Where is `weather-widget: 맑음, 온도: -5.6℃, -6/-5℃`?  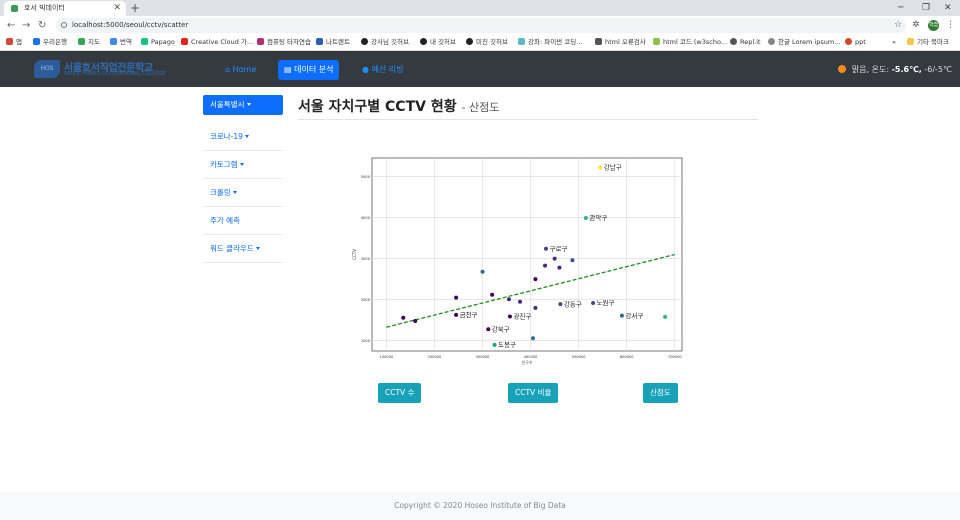
weather-widget: 맑음, 온도: -5.6℃, -6/-5℃ is located at coordinates (895, 69).